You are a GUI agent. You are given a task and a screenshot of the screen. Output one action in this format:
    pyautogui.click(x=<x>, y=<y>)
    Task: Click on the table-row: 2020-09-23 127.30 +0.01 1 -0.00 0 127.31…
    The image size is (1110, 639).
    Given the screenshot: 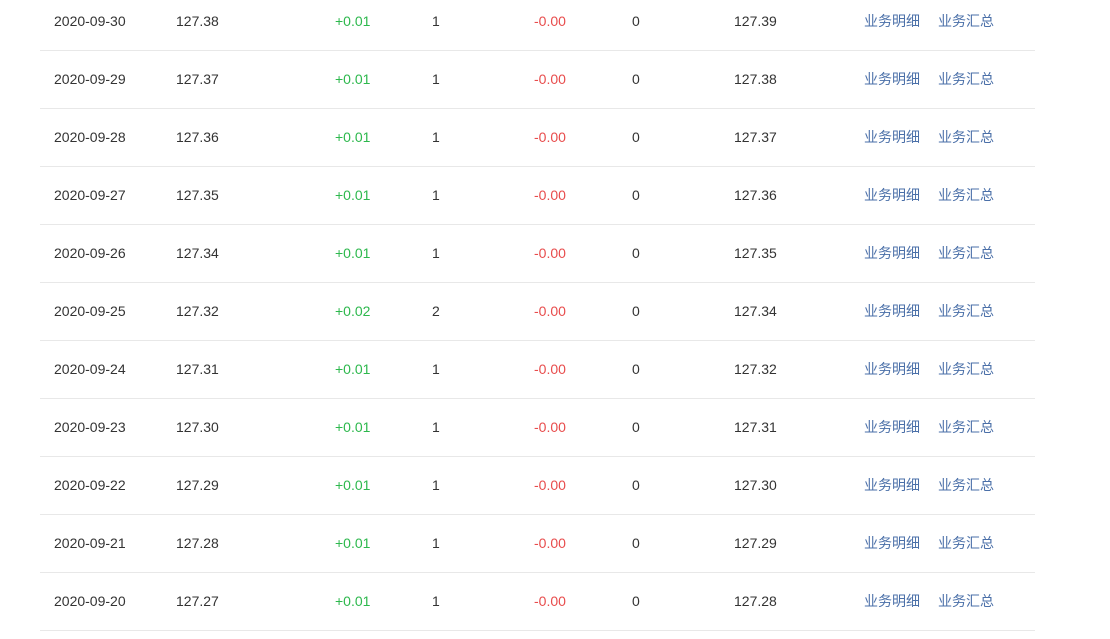 What is the action you would take?
    pyautogui.click(x=537, y=428)
    